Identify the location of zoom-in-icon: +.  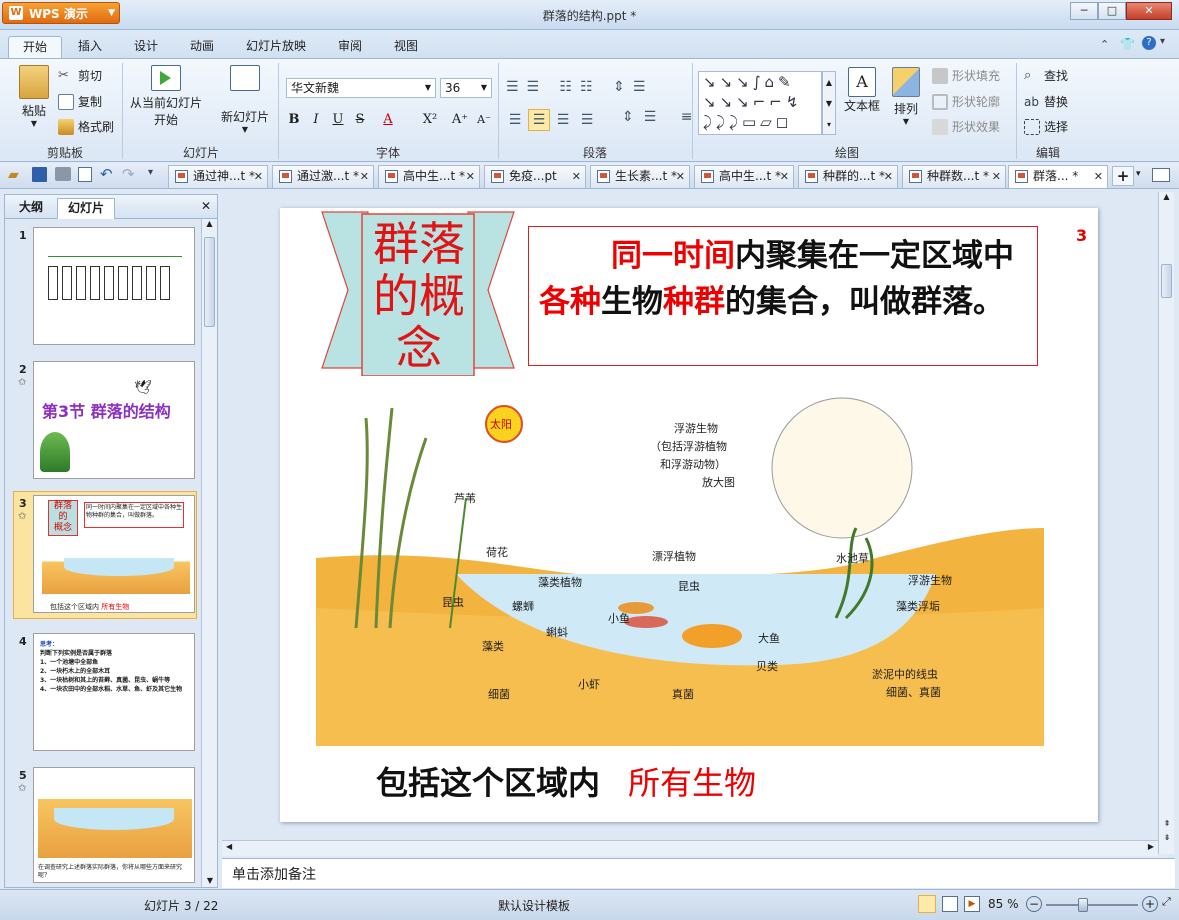
(1150, 904).